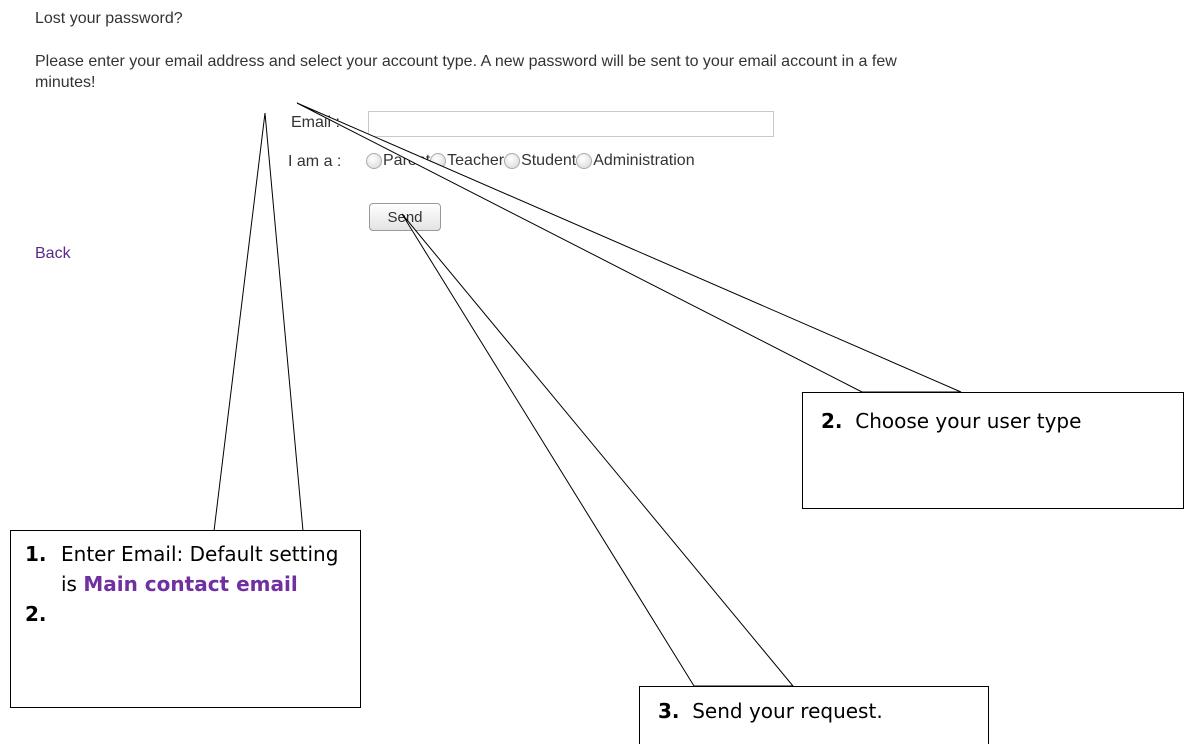 The height and width of the screenshot is (744, 1191). I want to click on callout-send-request: 3. Send your request., so click(814, 715).